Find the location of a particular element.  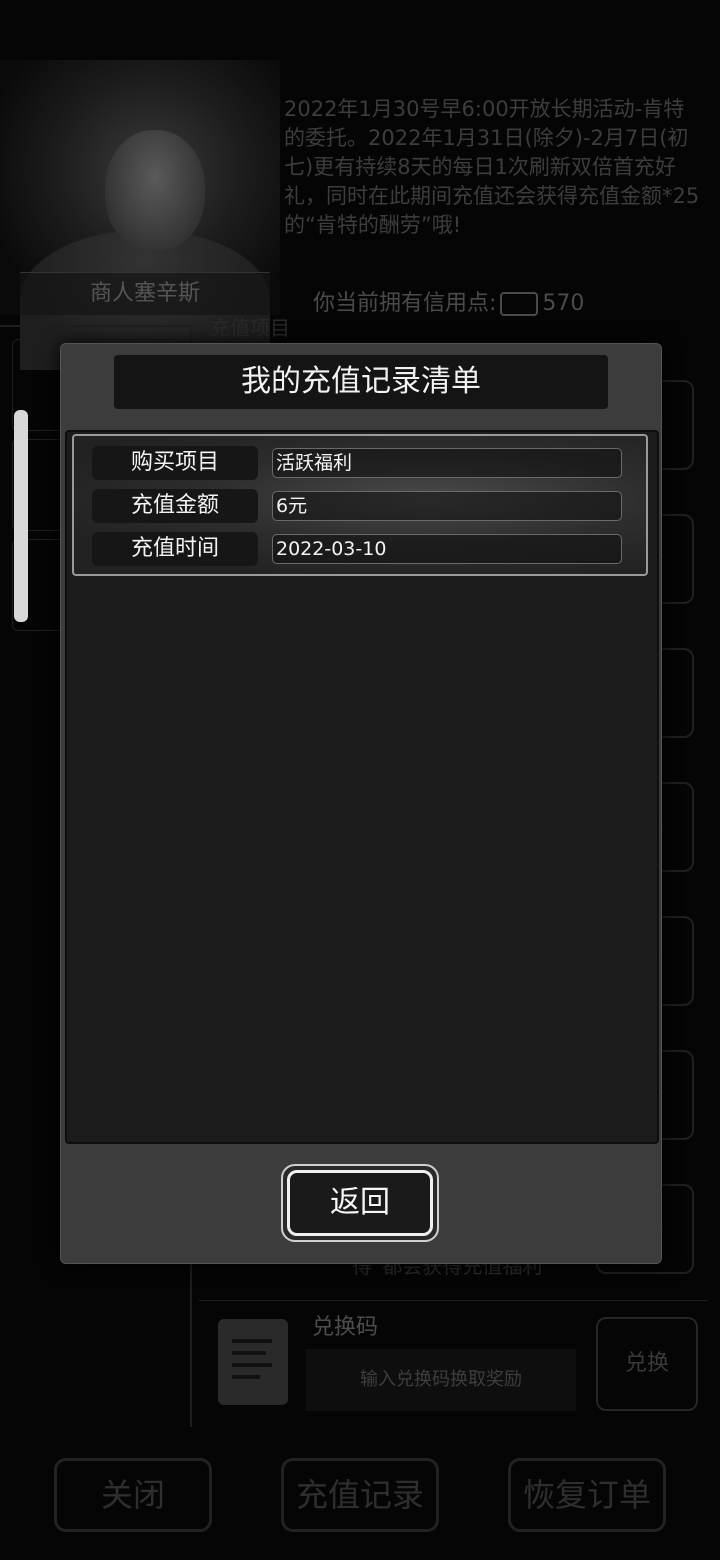

credits-display: 你当前拥有信用点: 570 is located at coordinates (448, 301).